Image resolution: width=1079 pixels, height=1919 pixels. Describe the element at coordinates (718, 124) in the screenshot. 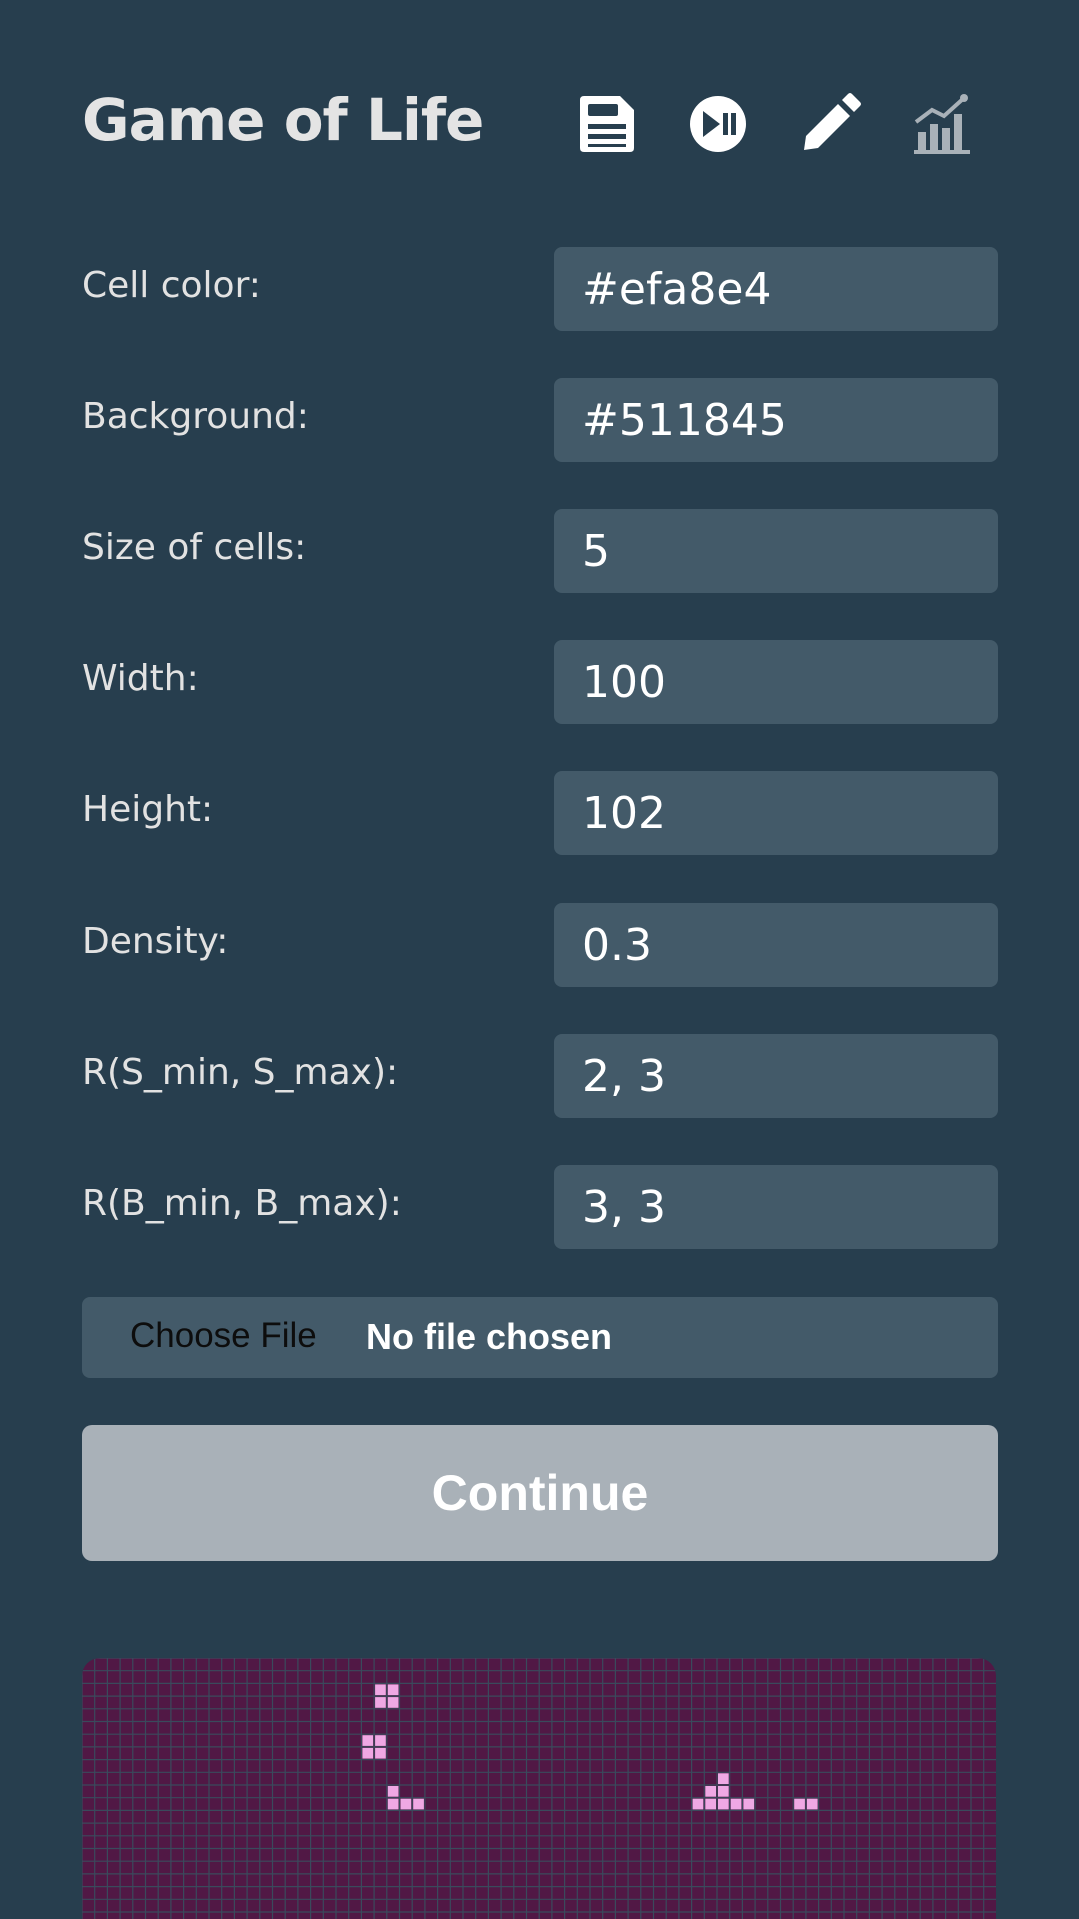

I see `play-pause-icon` at that location.